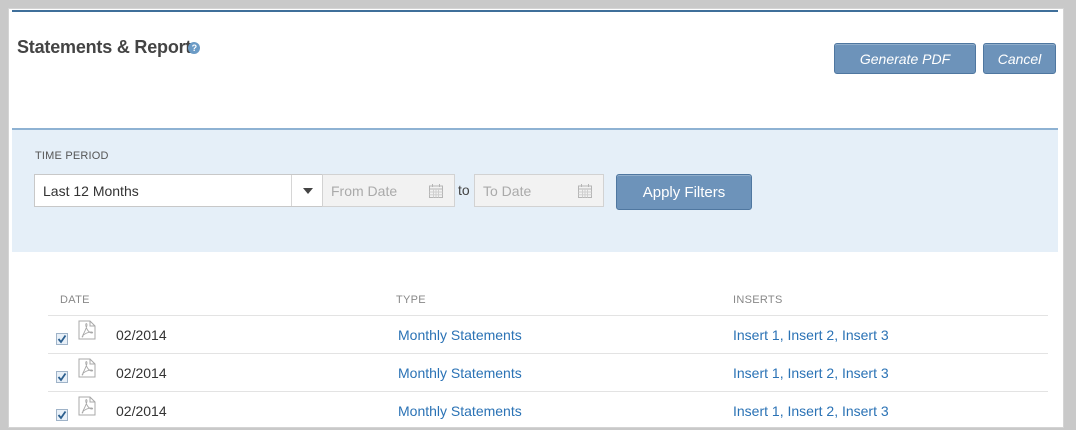 The height and width of the screenshot is (430, 1076). What do you see at coordinates (535, 11) in the screenshot?
I see `top-divider` at bounding box center [535, 11].